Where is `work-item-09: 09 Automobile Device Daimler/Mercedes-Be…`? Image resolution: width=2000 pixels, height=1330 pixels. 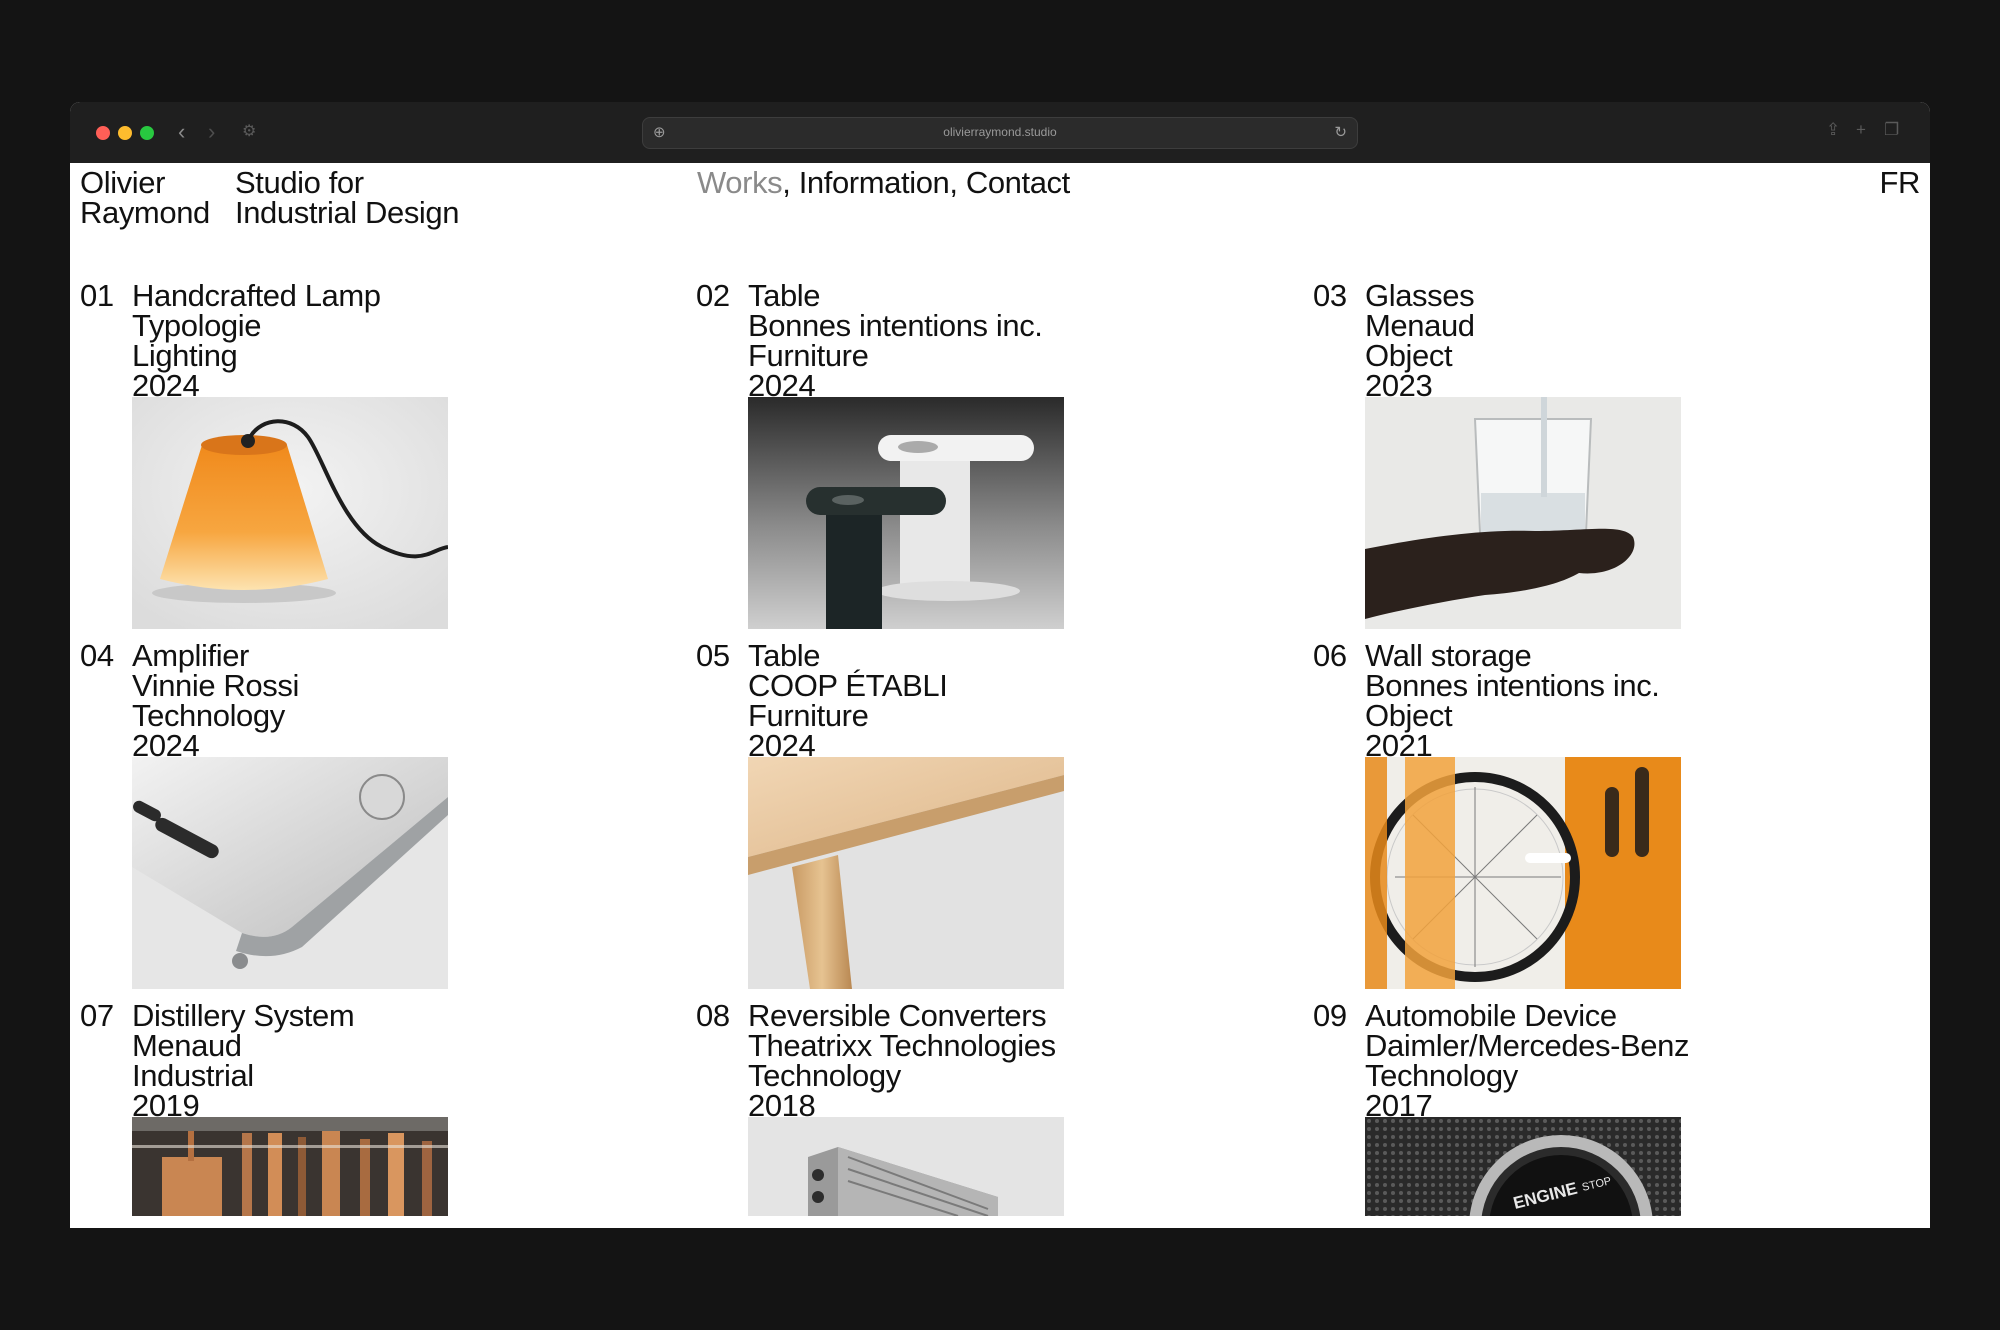
work-item-09: 09 Automobile Device Daimler/Mercedes-Be… is located at coordinates (1593, 1113).